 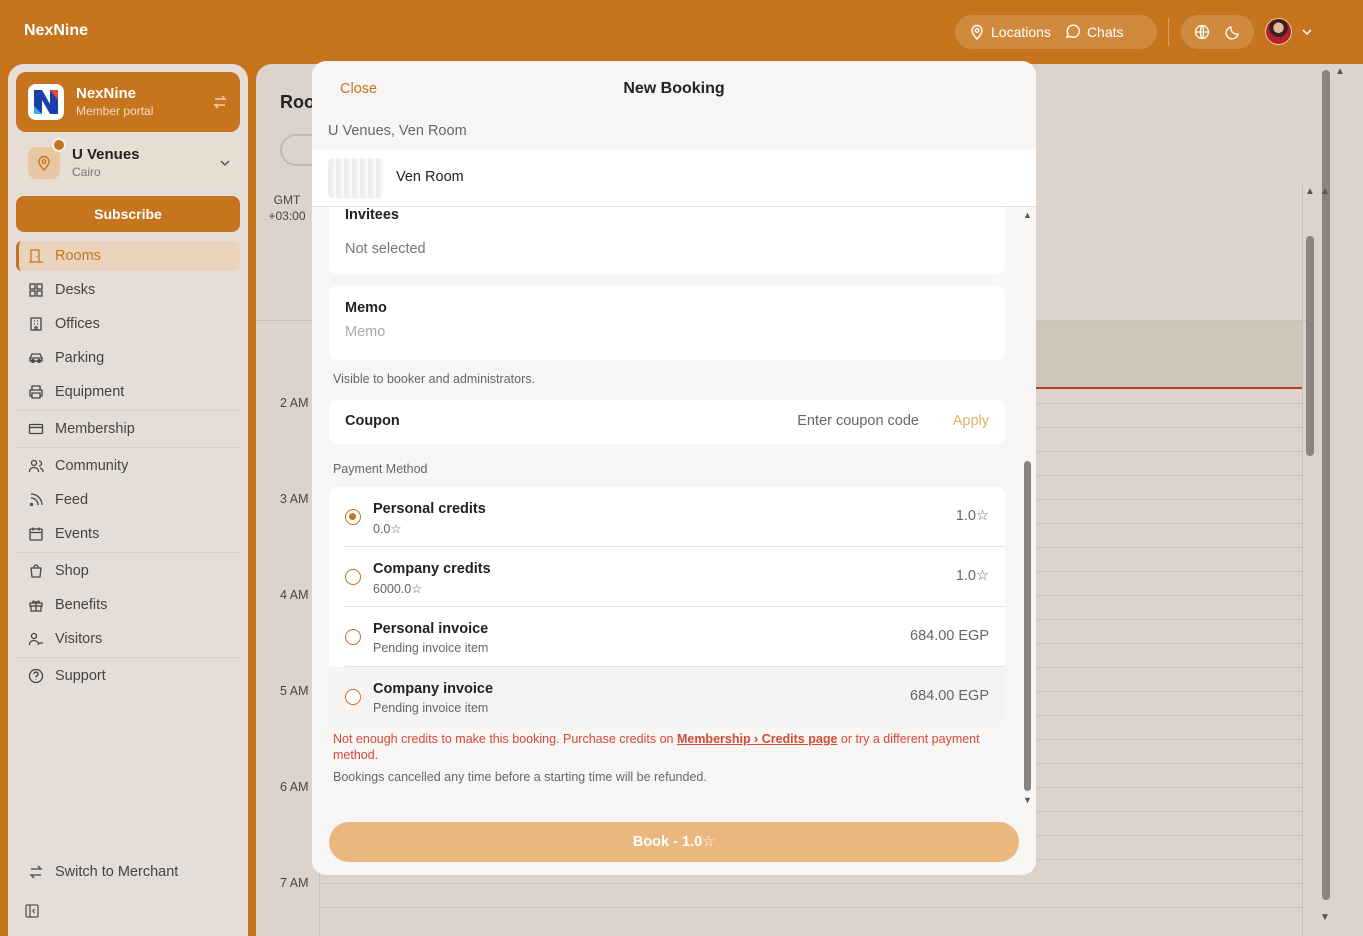 I want to click on modal-scrollbar, so click(x=1027, y=626).